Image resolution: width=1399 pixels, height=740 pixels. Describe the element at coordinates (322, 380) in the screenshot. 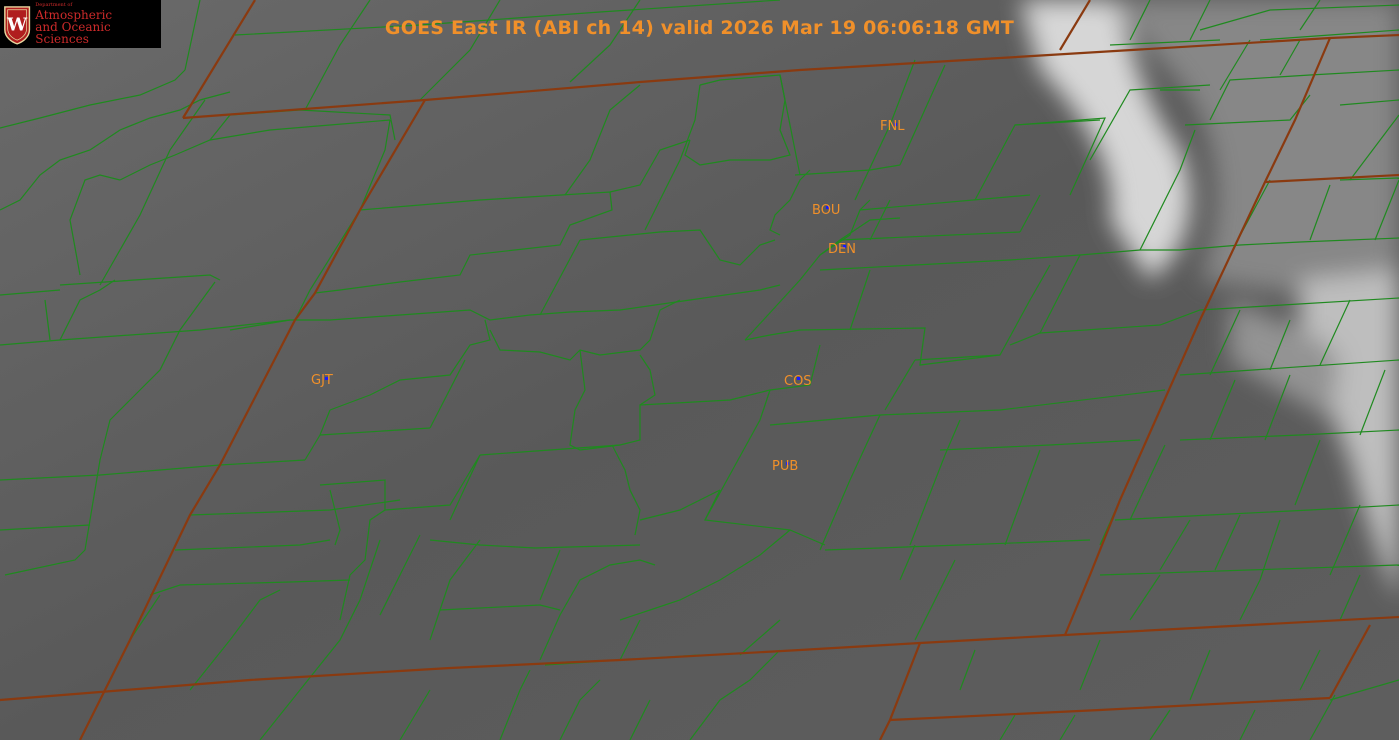

I see `station-label-gjt: GJT` at that location.